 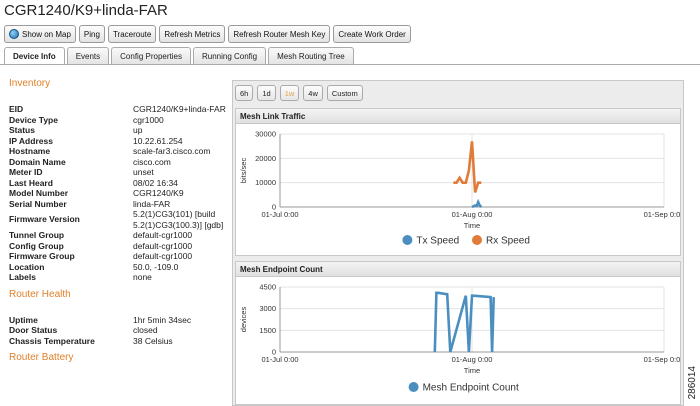 I want to click on range-1w-button: 1w, so click(x=289, y=93).